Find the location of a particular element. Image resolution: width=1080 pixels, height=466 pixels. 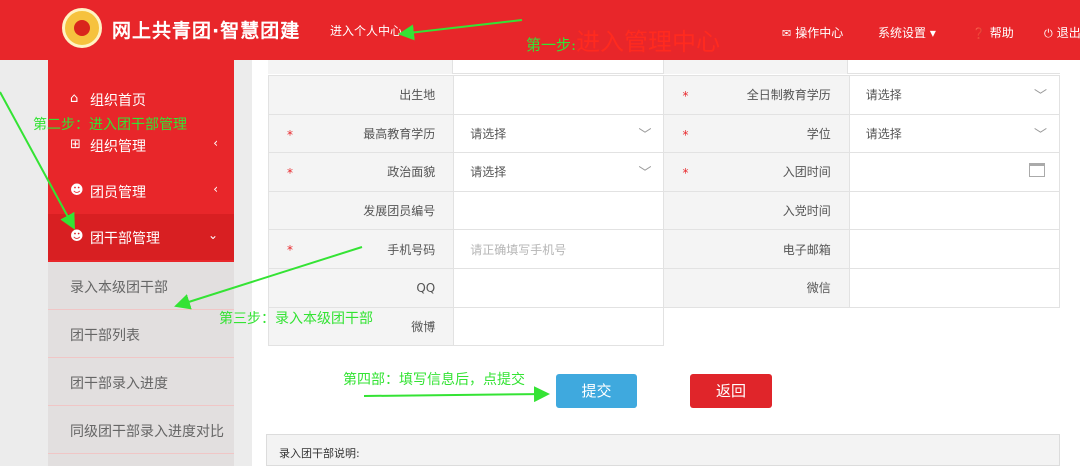

system-settings-dropdown: 系统设置 ▾ is located at coordinates (907, 32).